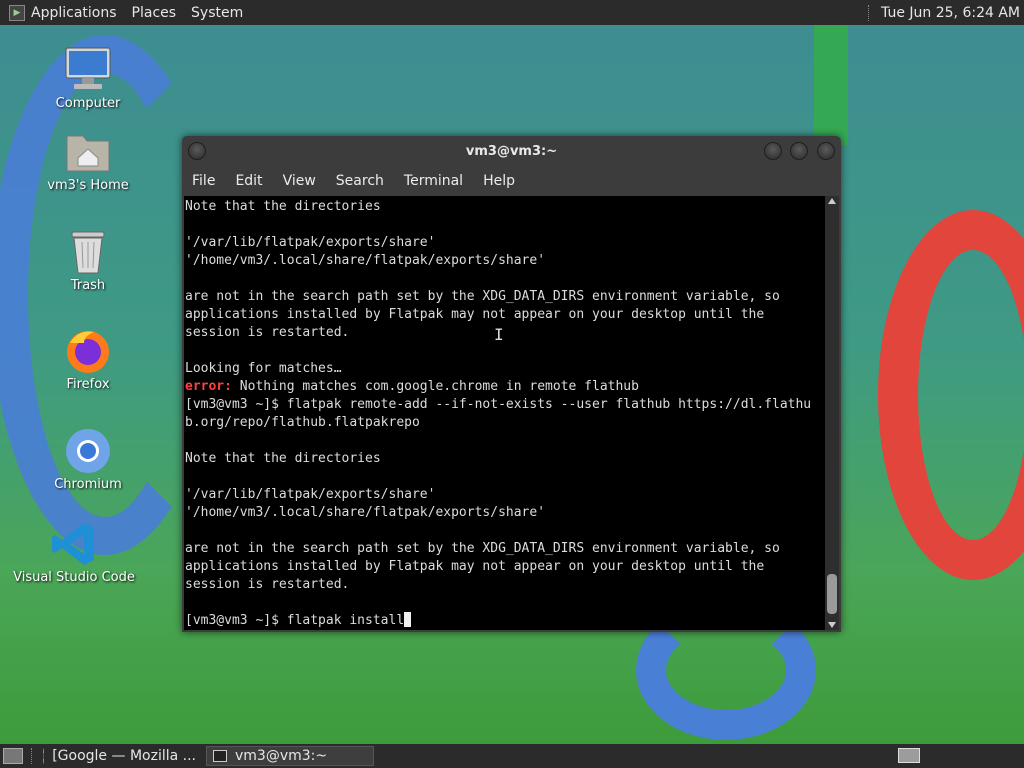 The height and width of the screenshot is (768, 1024). I want to click on scrollbar-thumb, so click(832, 594).